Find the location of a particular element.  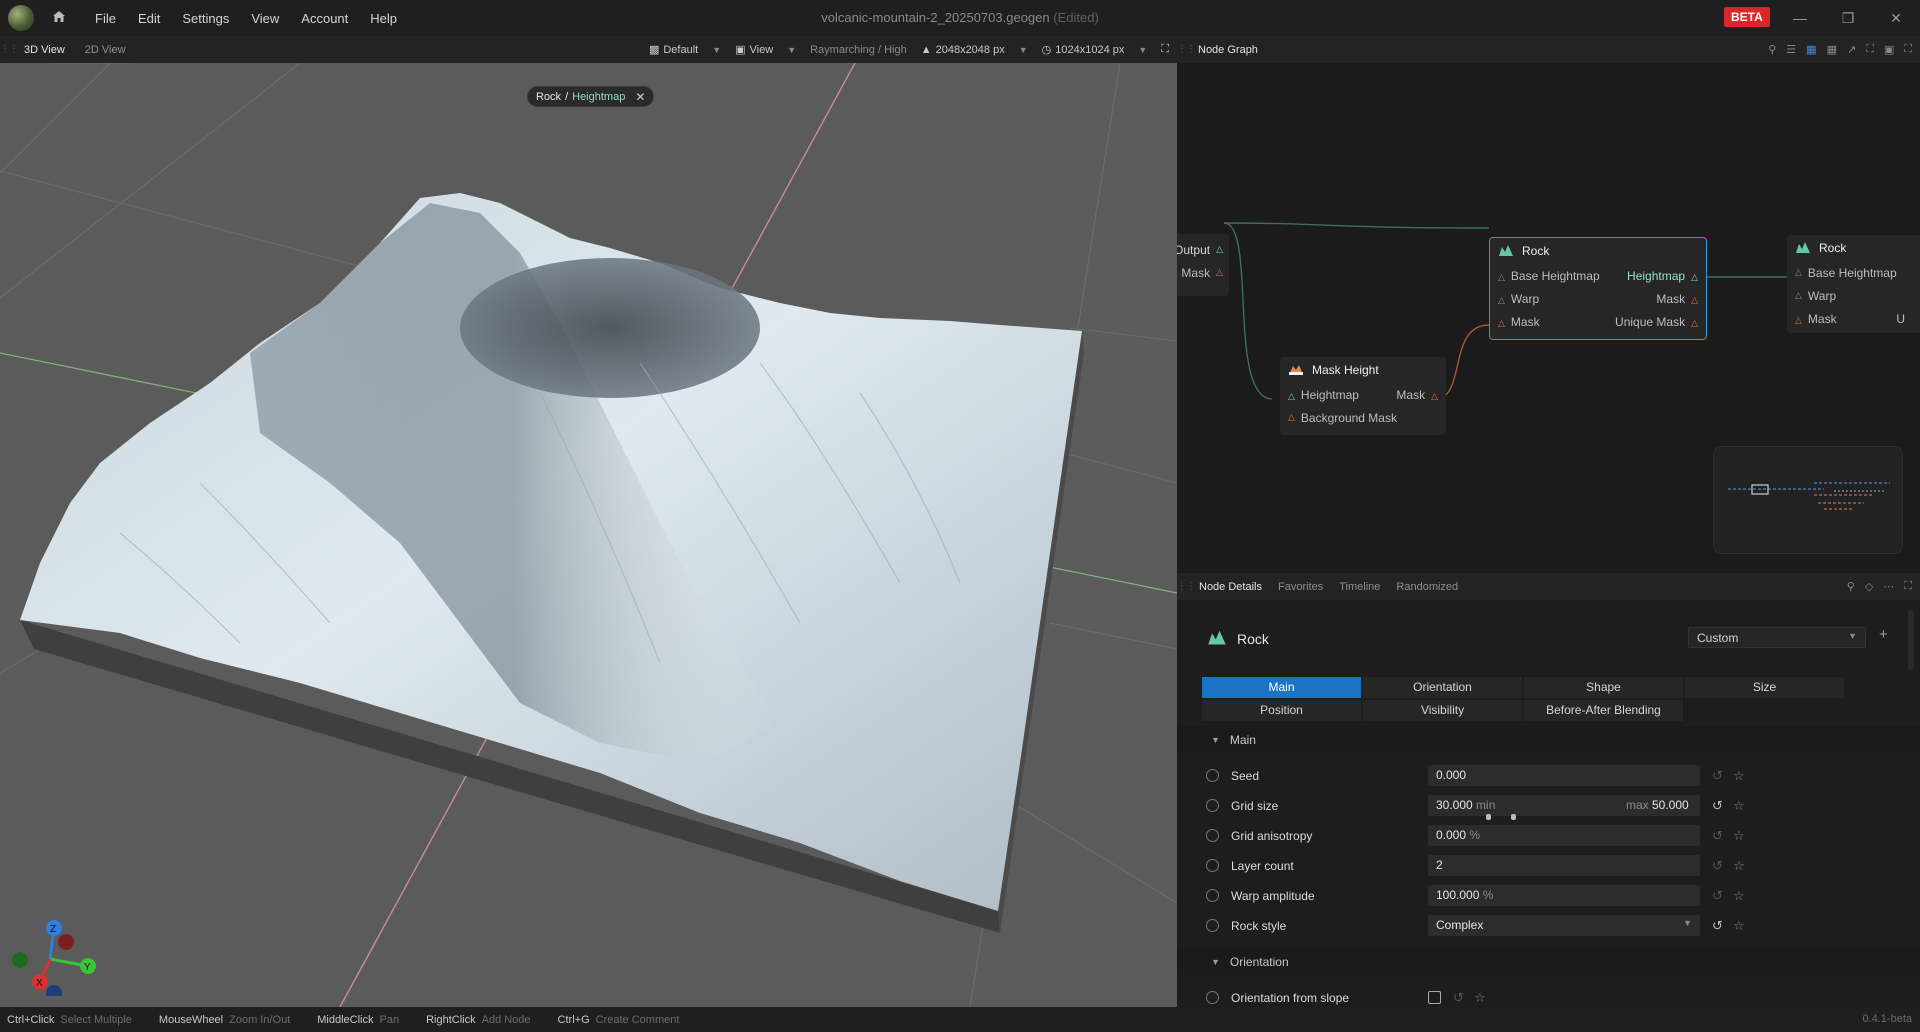

port-heightmap-in: △ Heightmap is located at coordinates (1323, 395).